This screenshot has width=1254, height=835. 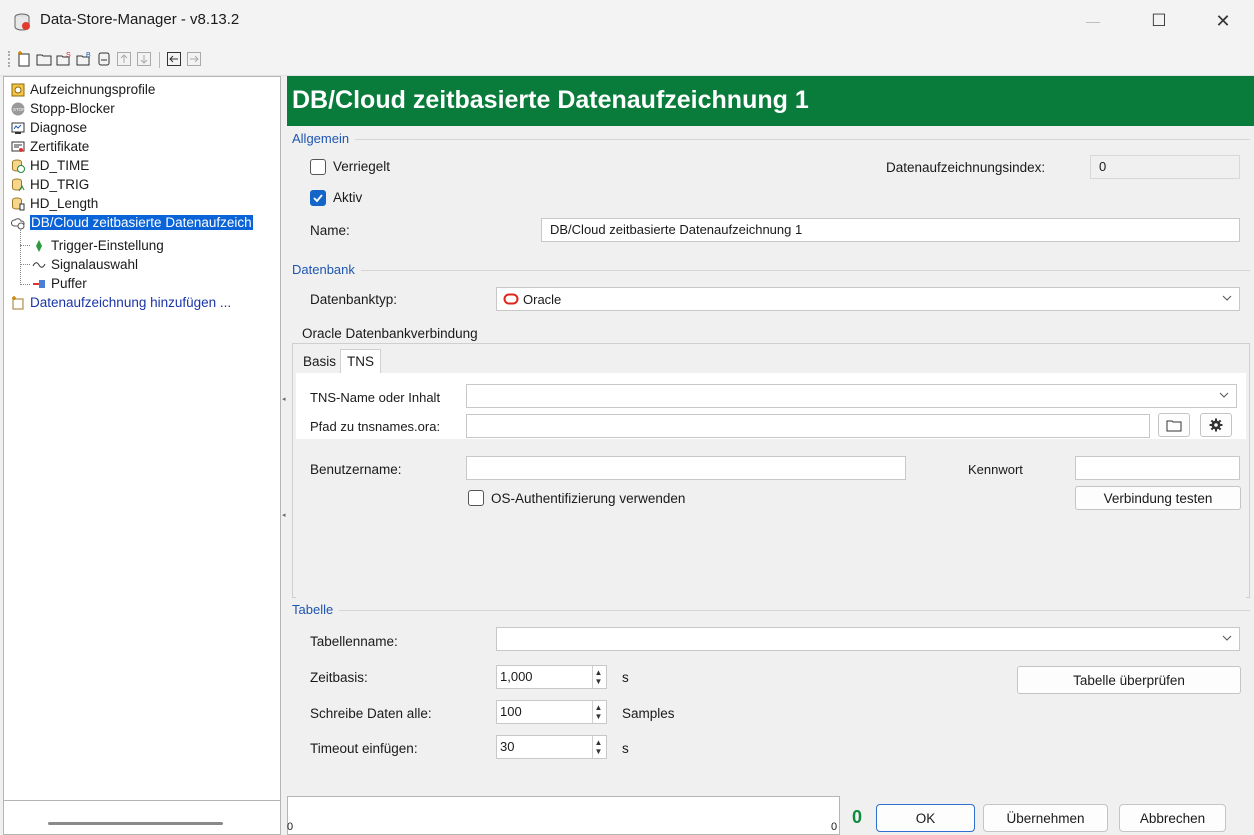 I want to click on tree-item-diagnose: Diagnose, so click(x=49, y=127).